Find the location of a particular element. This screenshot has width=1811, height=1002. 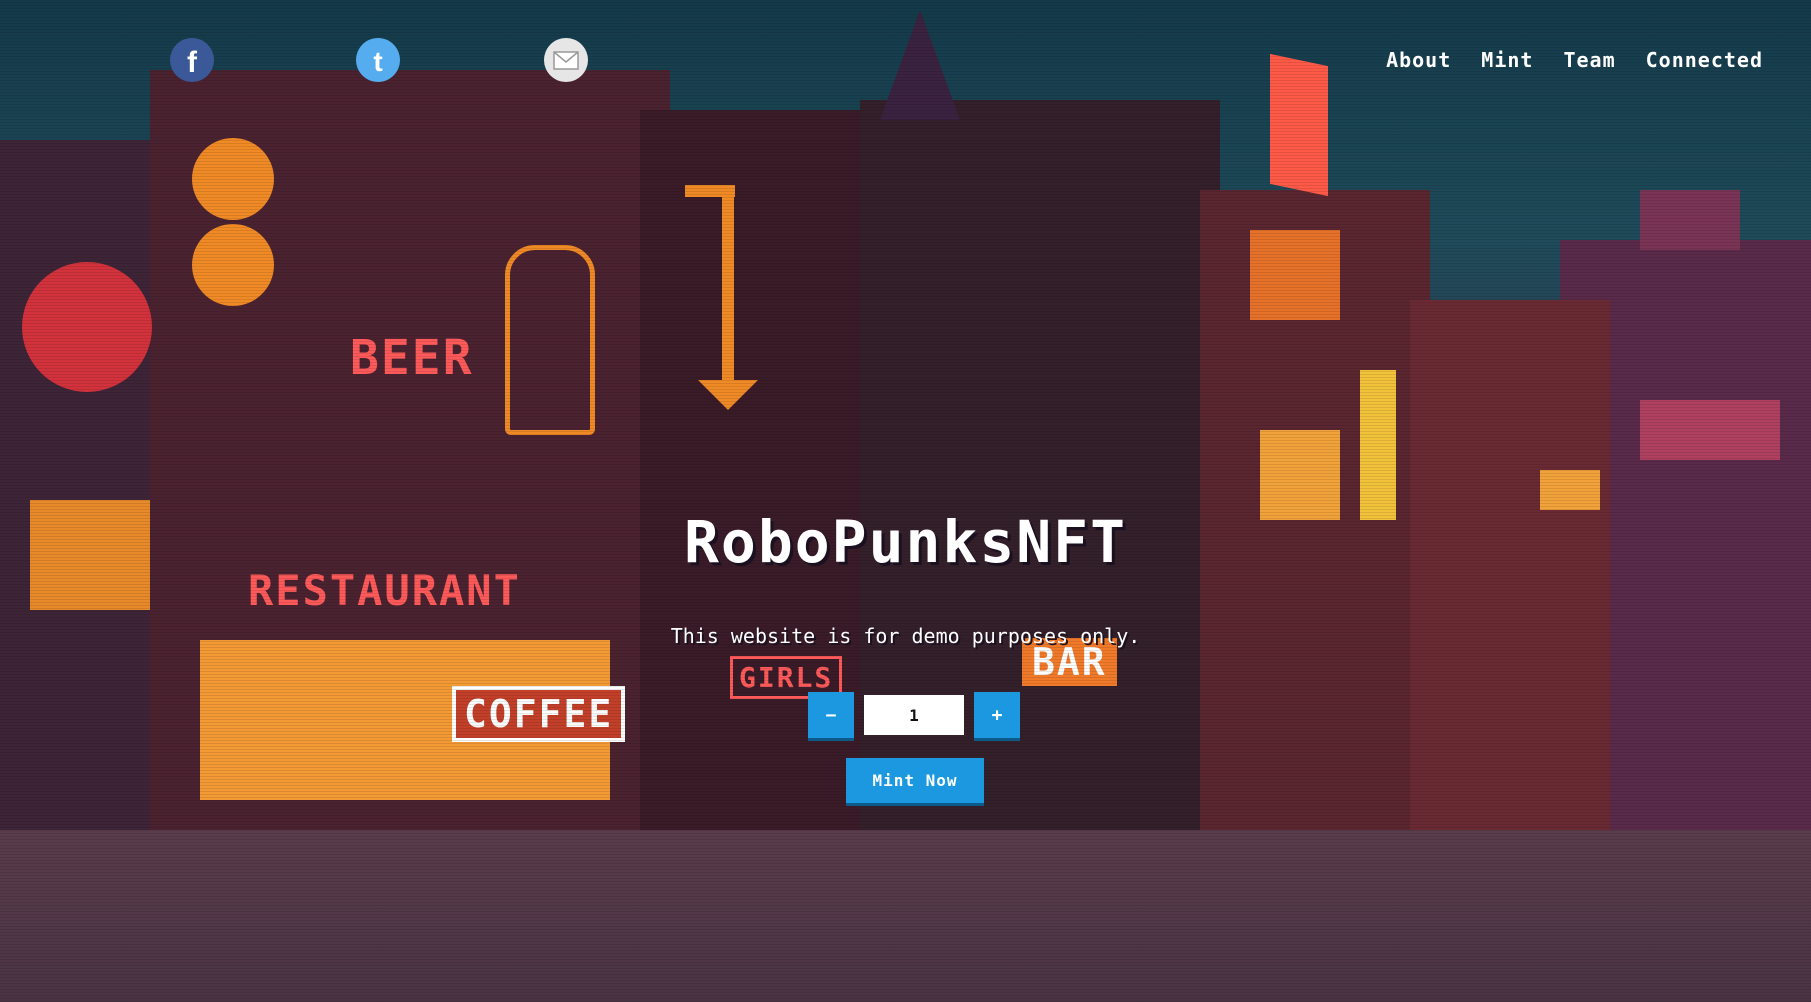

demo-disclaimer: This website is for demo purposes only. is located at coordinates (905, 636).